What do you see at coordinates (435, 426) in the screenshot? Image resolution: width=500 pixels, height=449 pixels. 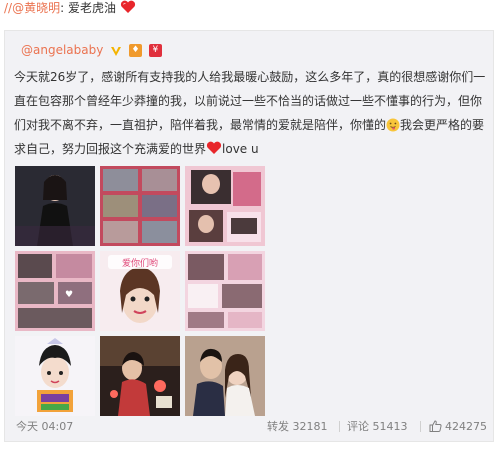 I see `thumbs-up-icon` at bounding box center [435, 426].